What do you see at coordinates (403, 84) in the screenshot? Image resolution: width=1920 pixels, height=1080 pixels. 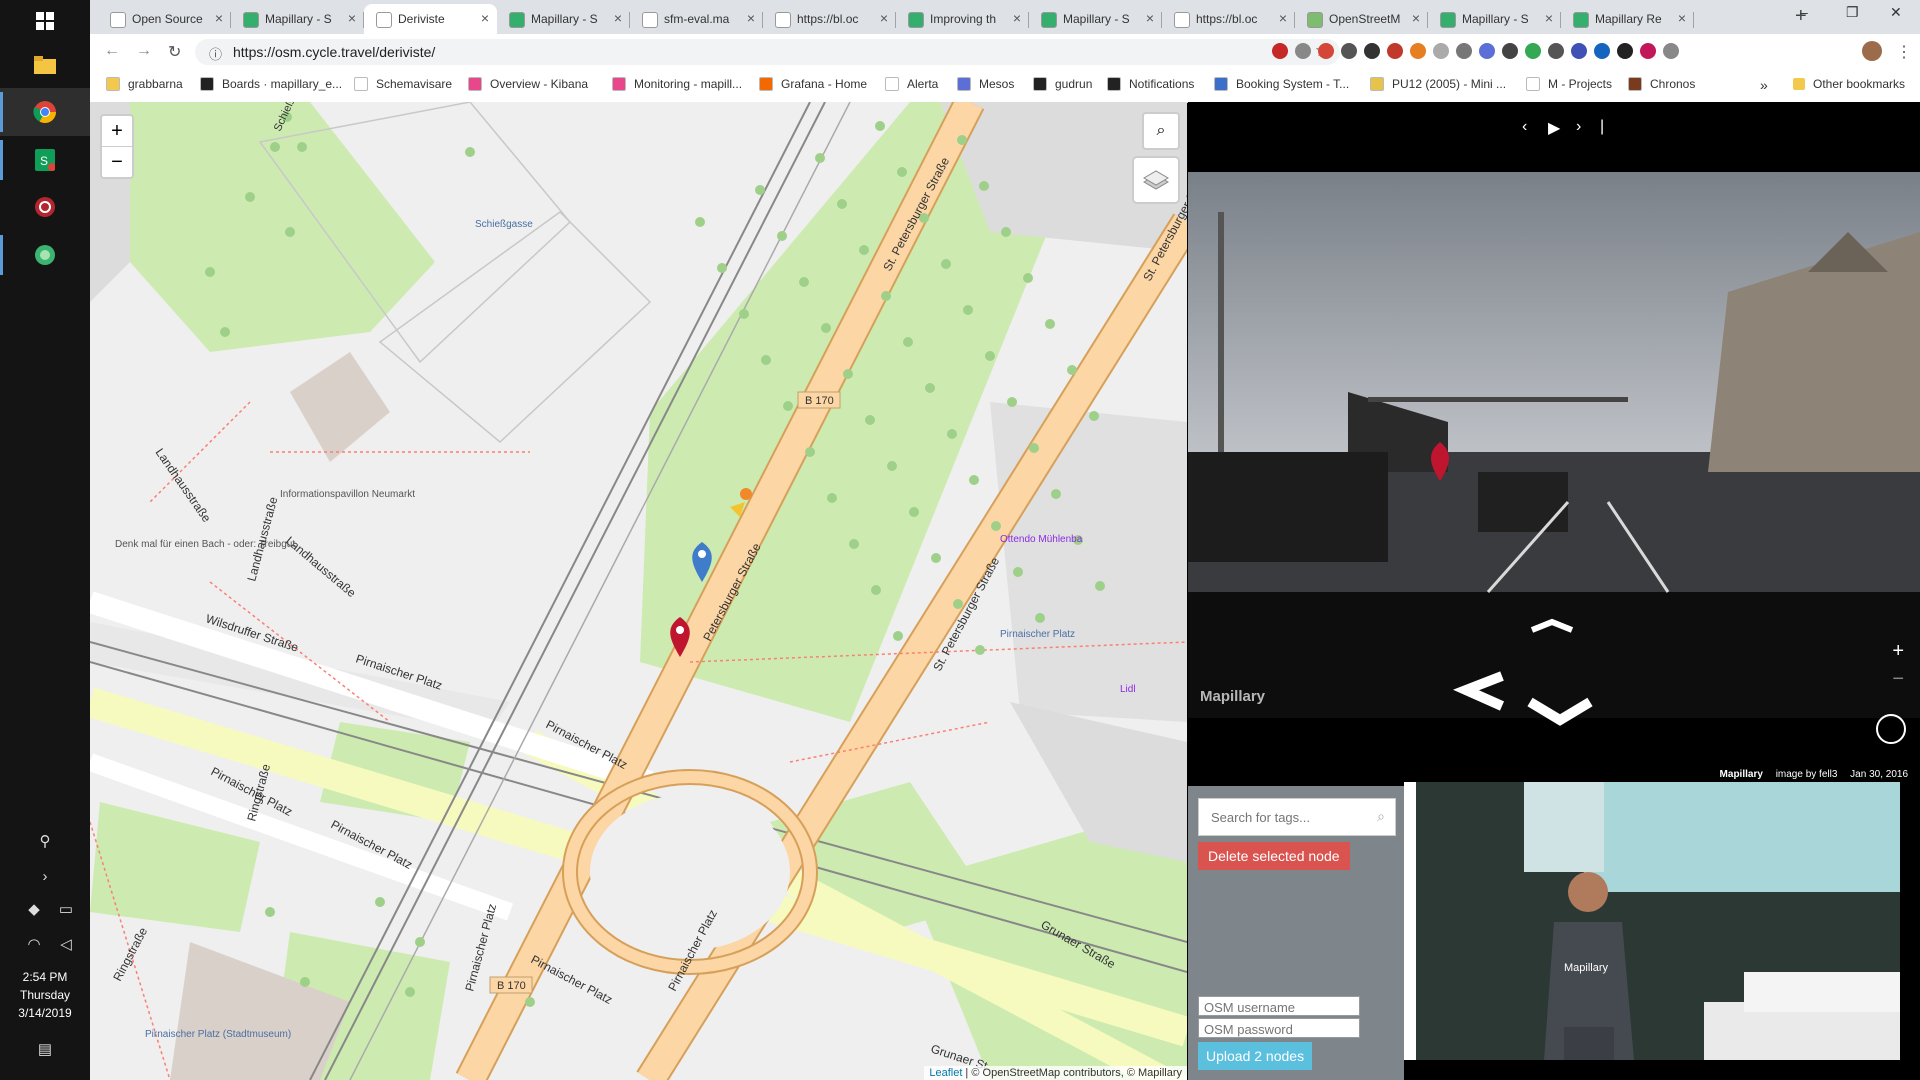 I see `bookmark-item: Schemavisare` at bounding box center [403, 84].